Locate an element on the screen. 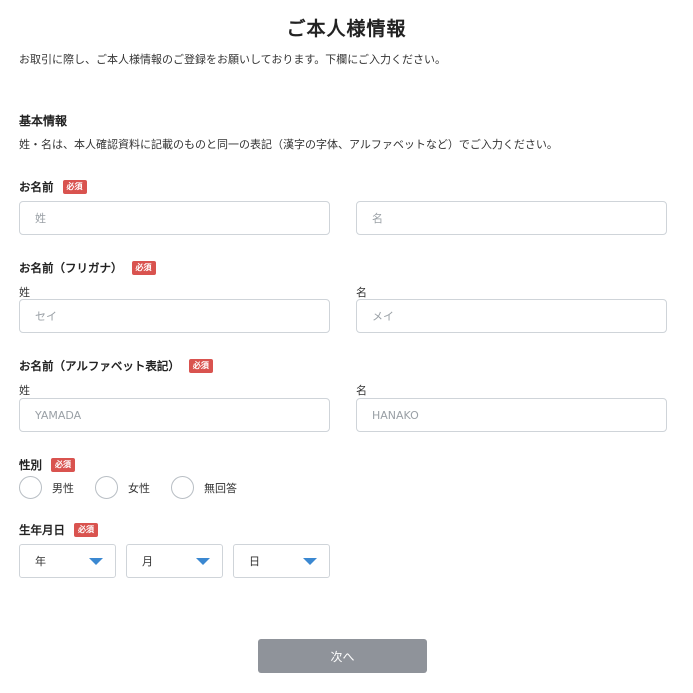  birth-day-value: 日 is located at coordinates (254, 561).